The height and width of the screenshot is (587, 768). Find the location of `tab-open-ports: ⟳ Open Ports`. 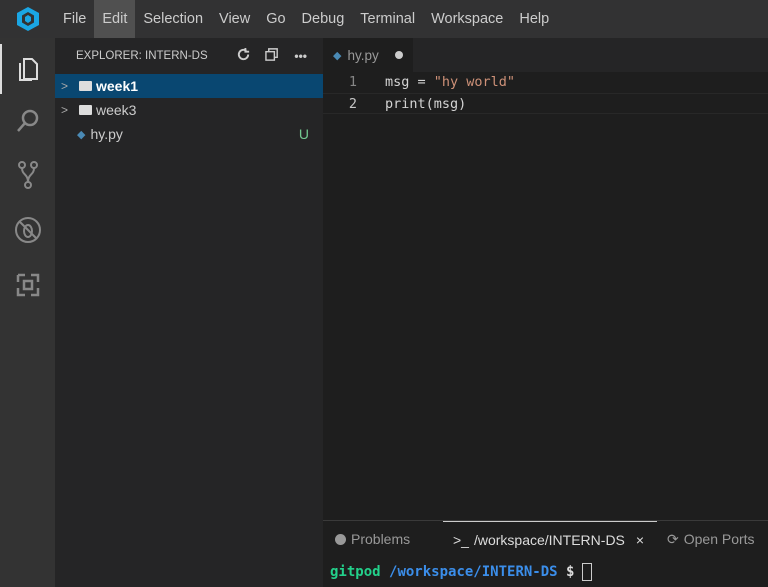

tab-open-ports: ⟳ Open Ports is located at coordinates (711, 539).